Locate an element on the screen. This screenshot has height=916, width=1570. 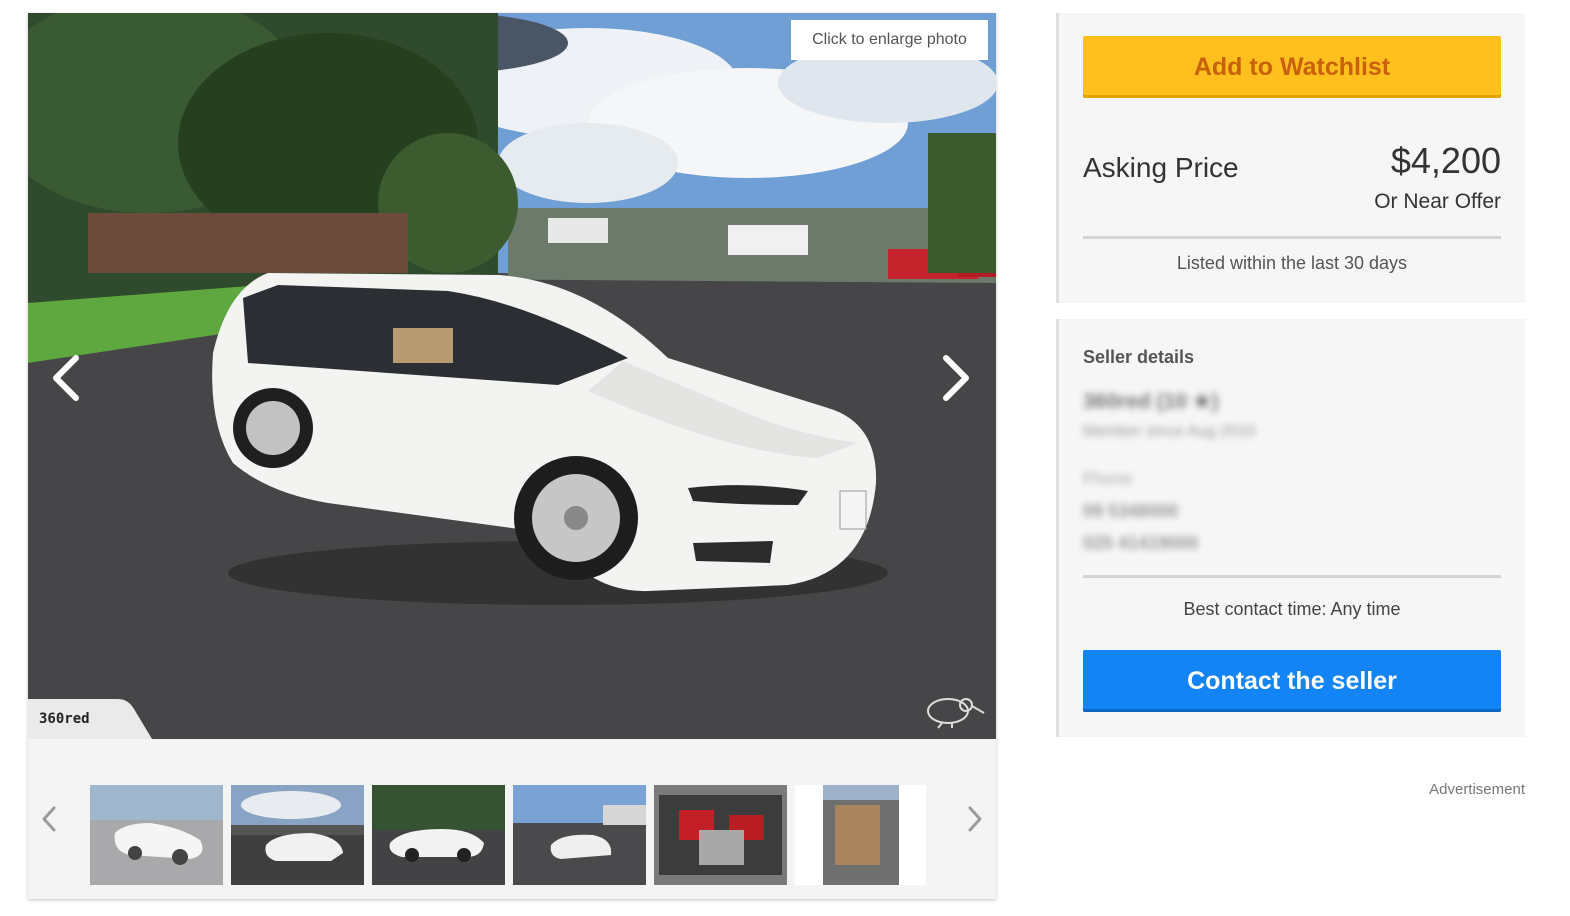
thumbnails-next-button is located at coordinates (975, 819).